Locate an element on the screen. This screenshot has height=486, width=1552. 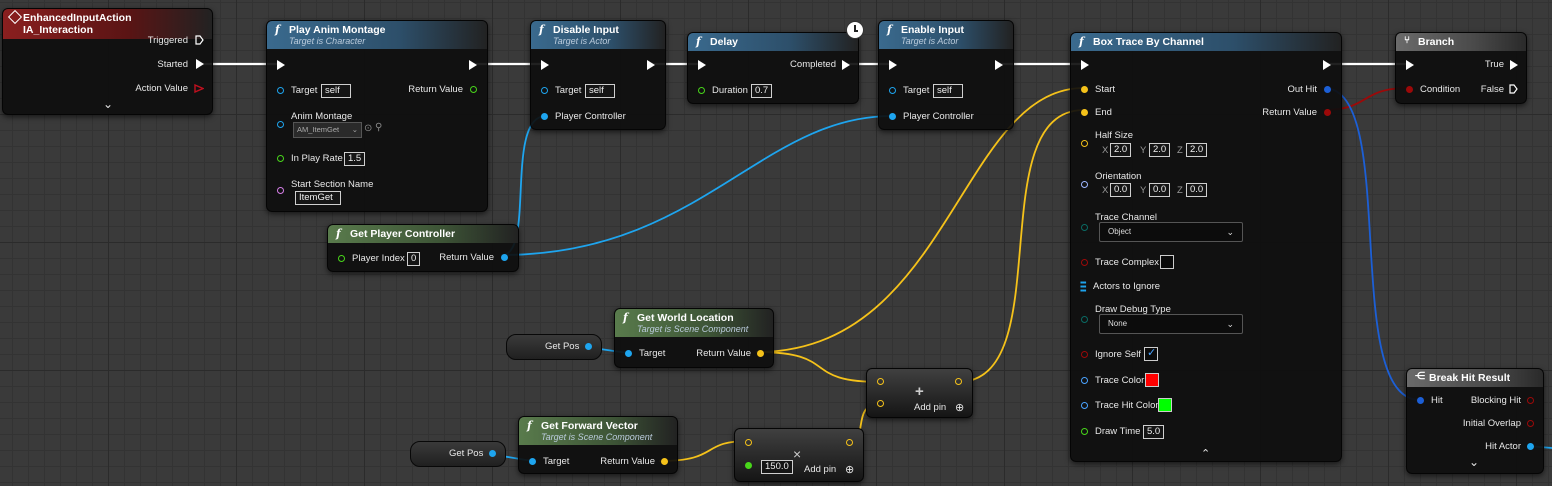
vector-add-node: + Add pin ⊕ is located at coordinates (919, 393).